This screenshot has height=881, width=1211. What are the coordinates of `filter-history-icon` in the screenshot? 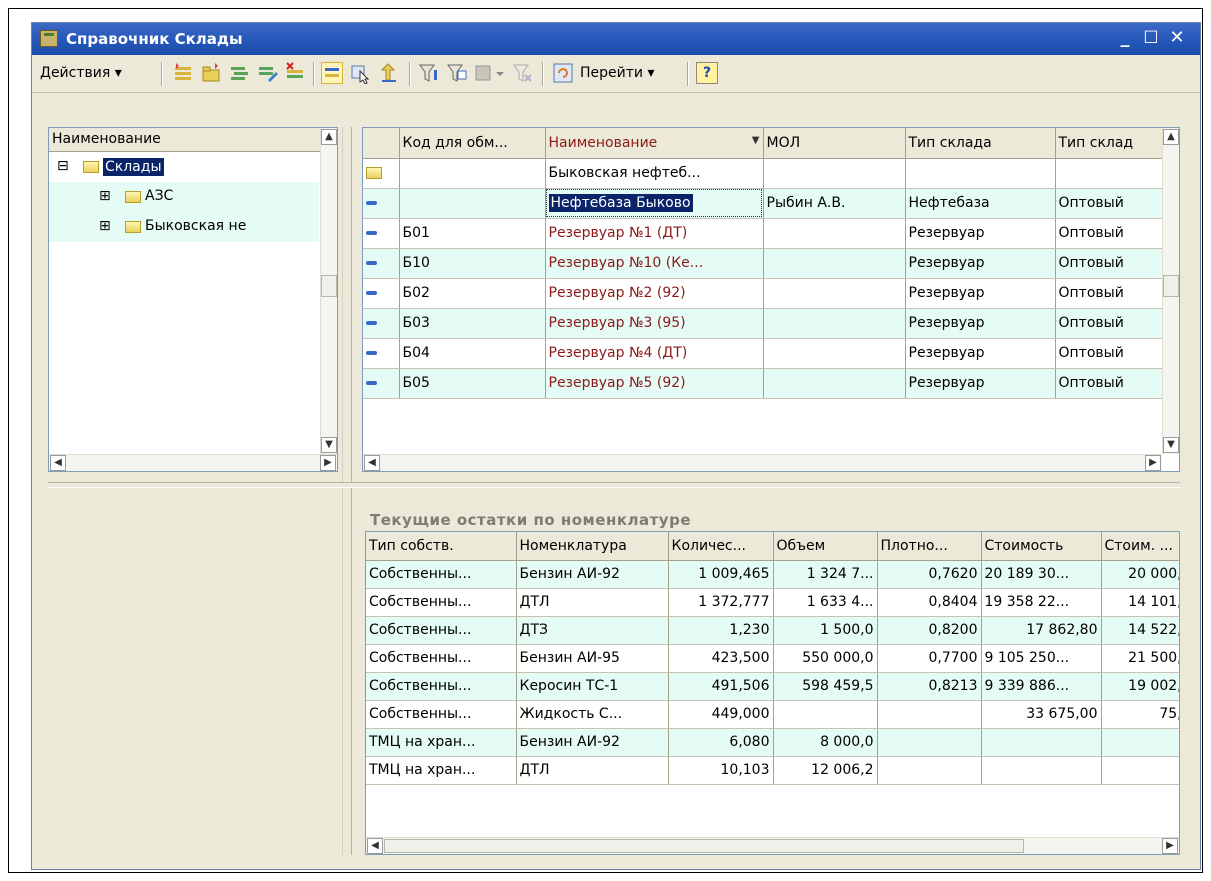 It's located at (491, 73).